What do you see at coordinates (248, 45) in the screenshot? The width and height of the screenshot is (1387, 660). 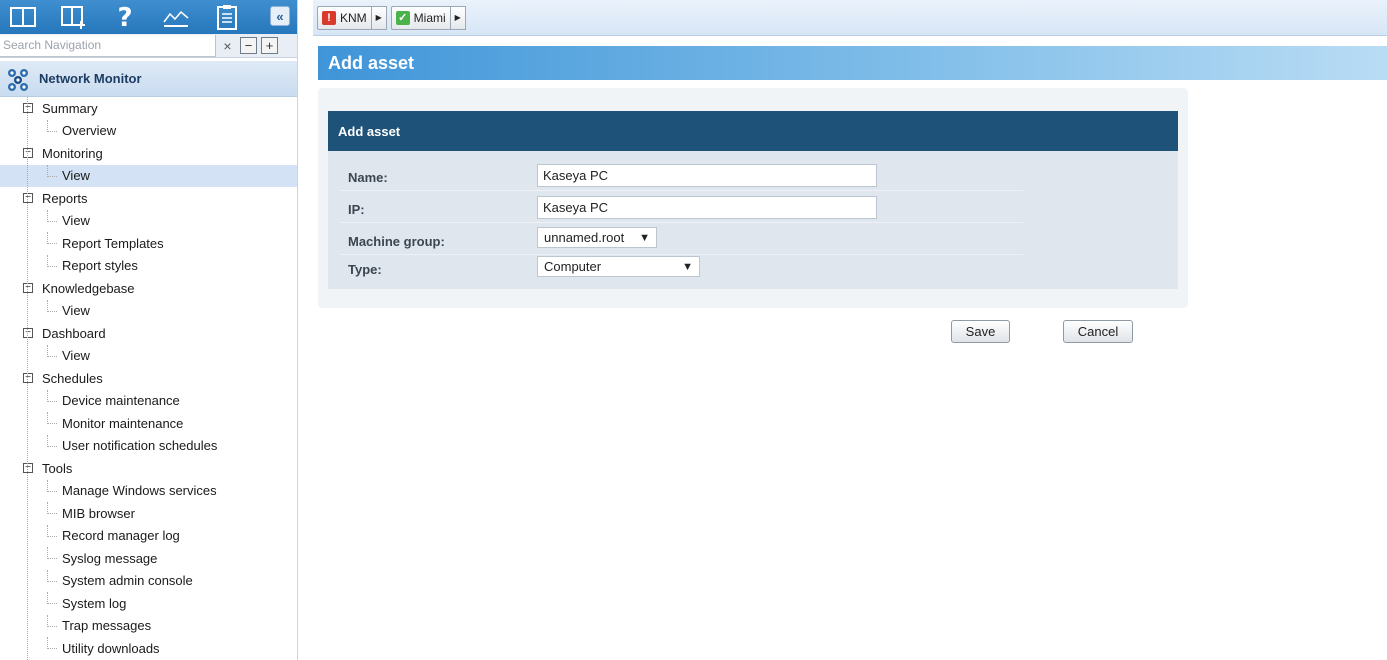 I see `collapse-all-button: −` at bounding box center [248, 45].